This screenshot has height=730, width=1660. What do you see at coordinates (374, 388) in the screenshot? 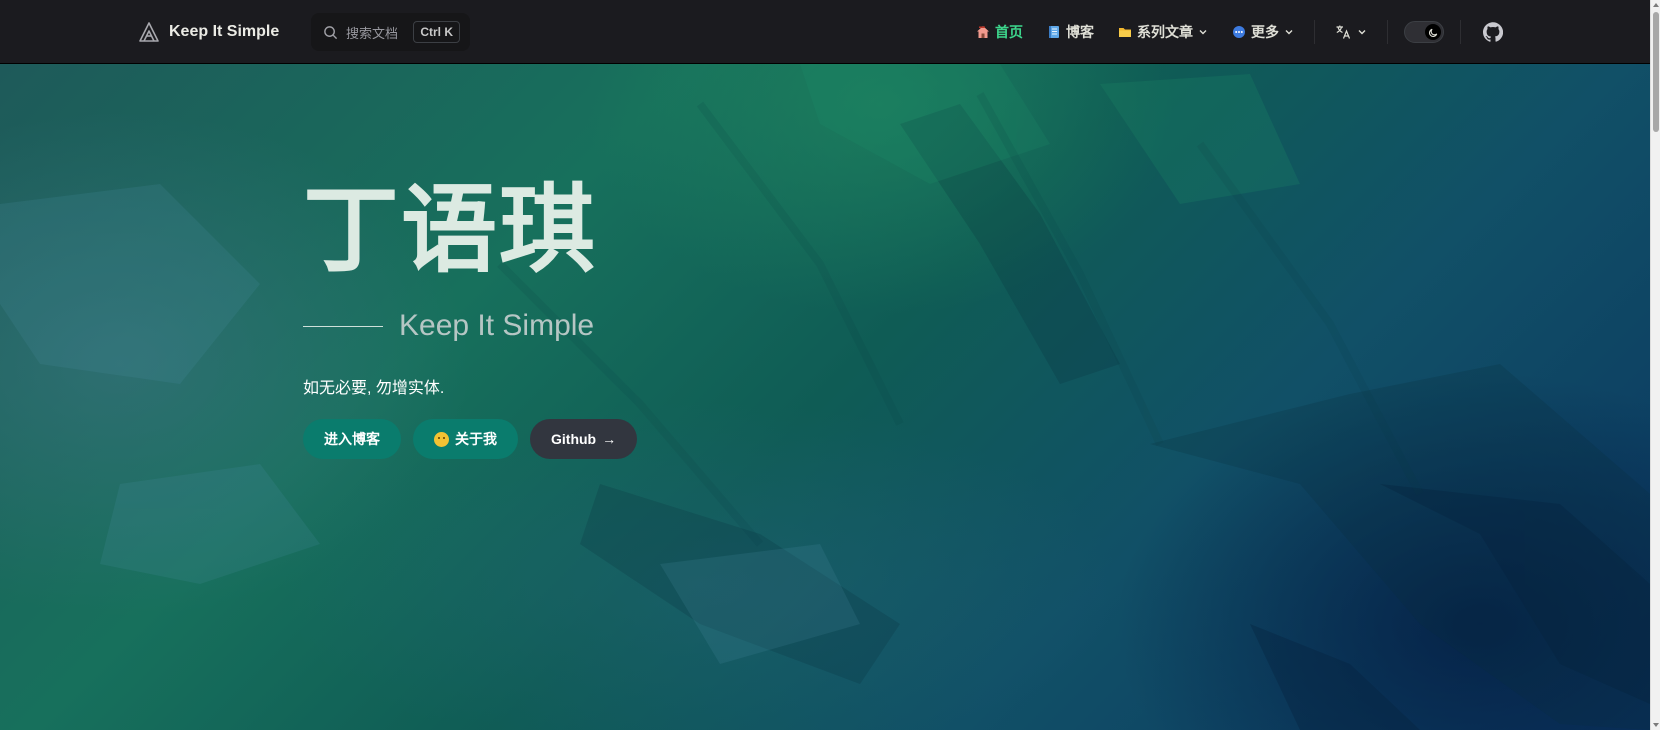
I see `hero-description: 如无必要, 勿增实体.` at bounding box center [374, 388].